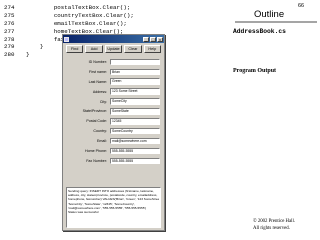 Image resolution: width=320 pixels, height=240 pixels. I want to click on field-row-last-name: Last Name: Green, so click(113, 82).